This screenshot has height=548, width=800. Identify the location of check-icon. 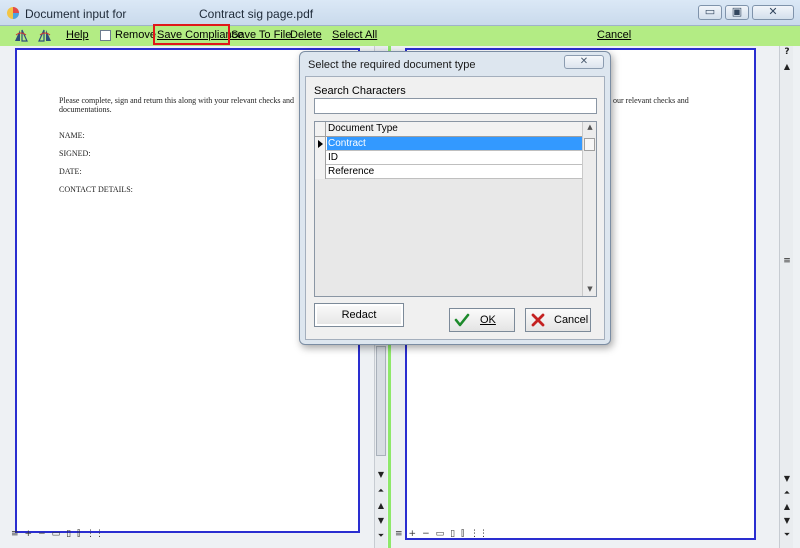
(462, 320).